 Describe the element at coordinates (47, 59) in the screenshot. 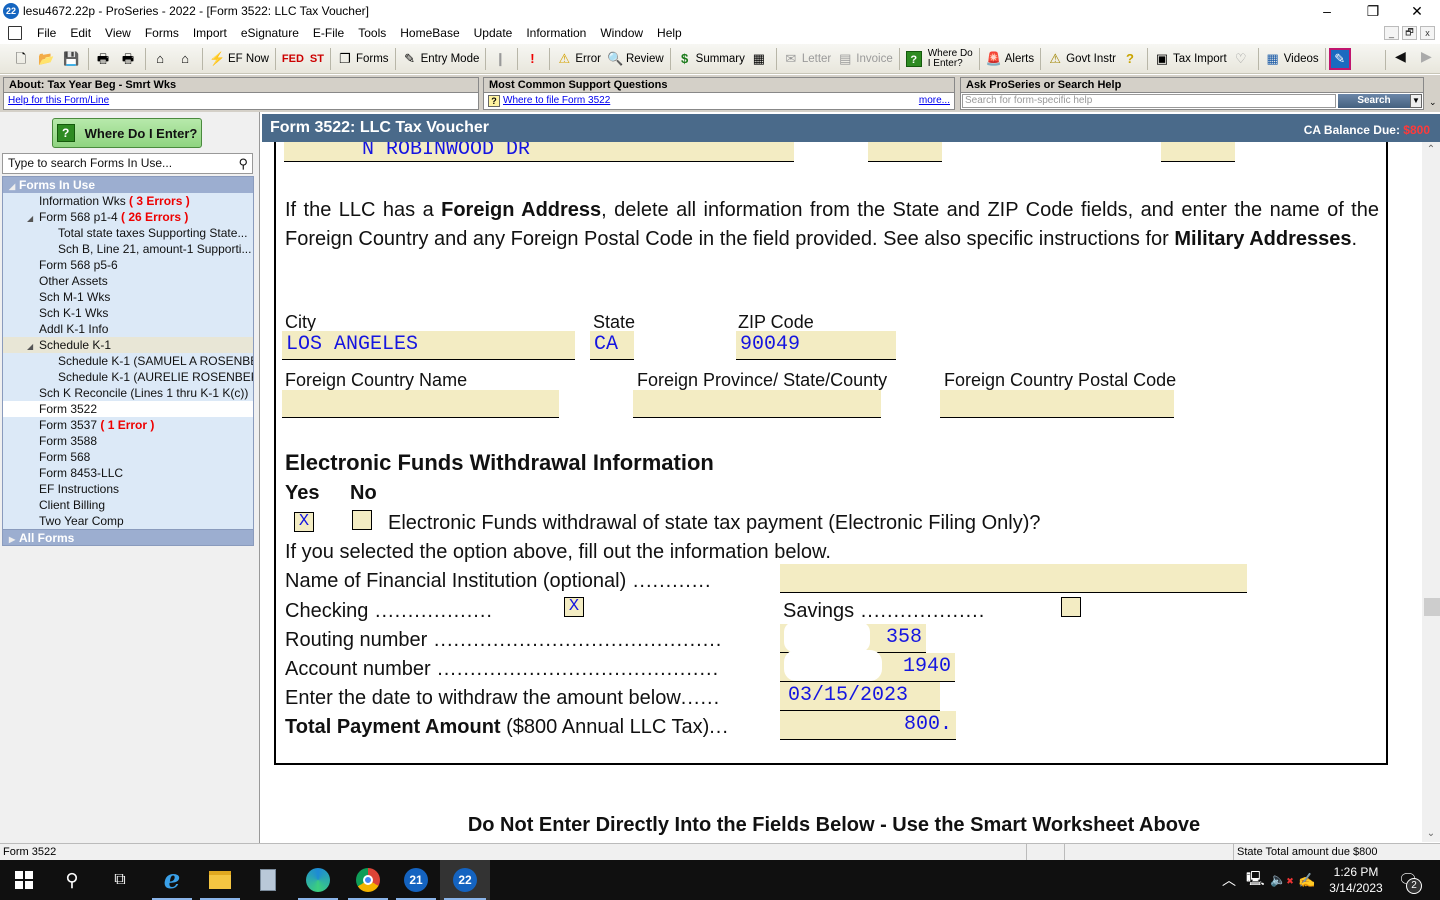

I see `open-button: 📂` at that location.